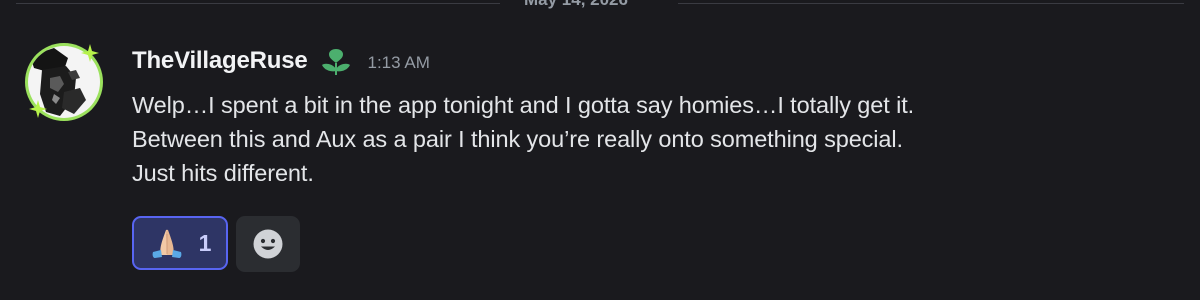 Image resolution: width=1200 pixels, height=300 pixels. What do you see at coordinates (220, 61) in the screenshot?
I see `author-name: TheVillageRuse` at bounding box center [220, 61].